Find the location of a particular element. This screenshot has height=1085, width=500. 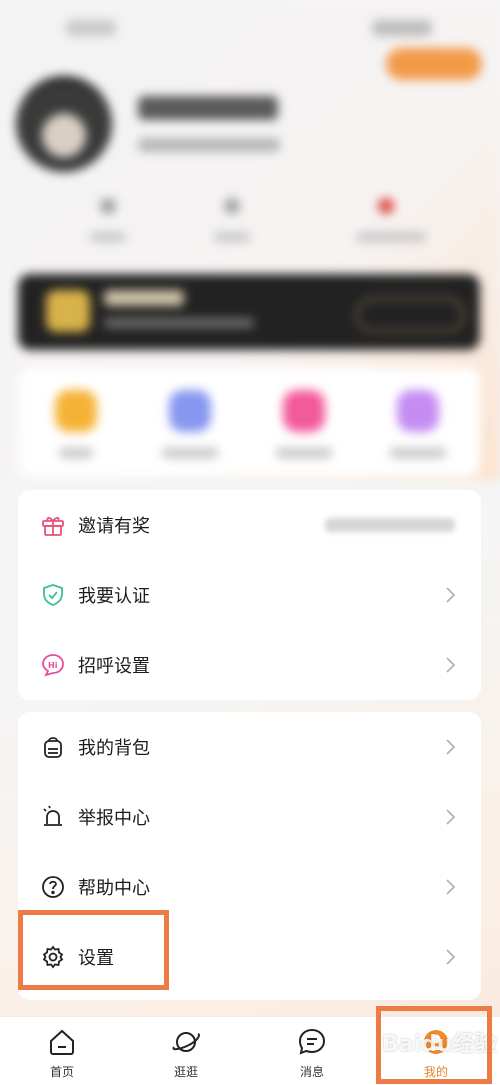

hi-bubble-icon: Hi is located at coordinates (53, 665).